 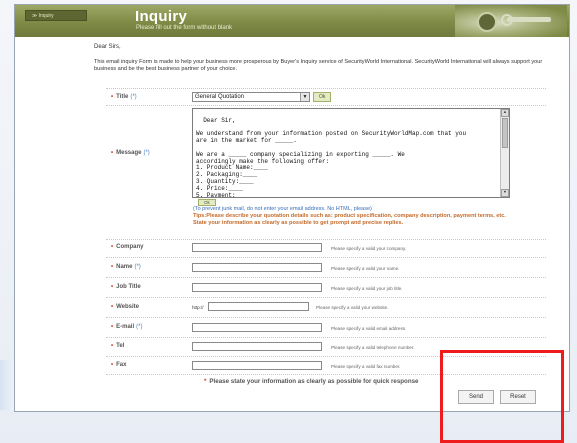 I want to click on scroll-up-arrow-icon: ▲, so click(x=505, y=113).